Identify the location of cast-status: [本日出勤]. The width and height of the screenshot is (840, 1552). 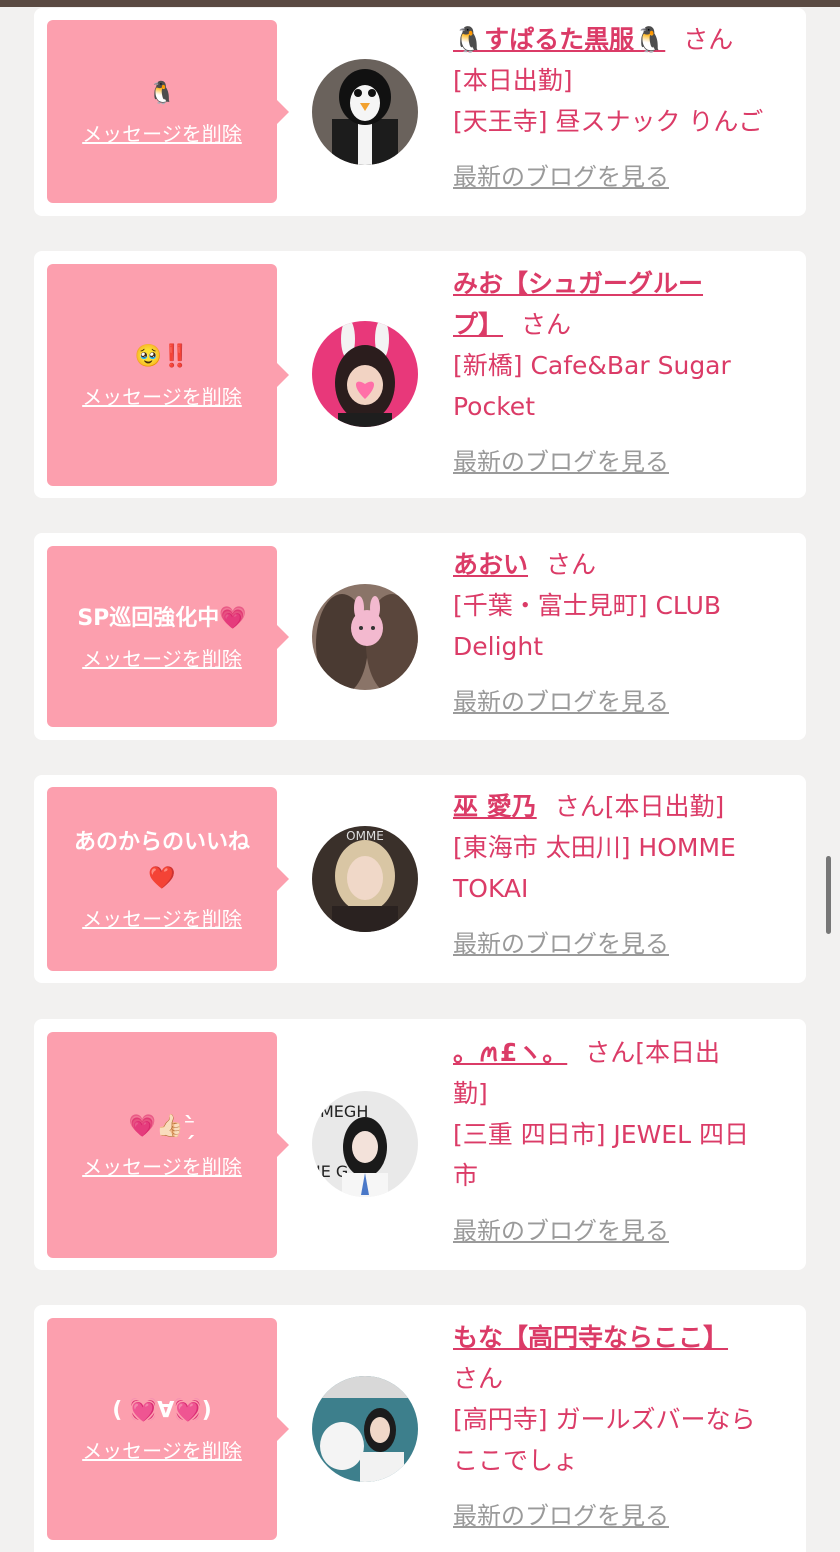
(513, 80).